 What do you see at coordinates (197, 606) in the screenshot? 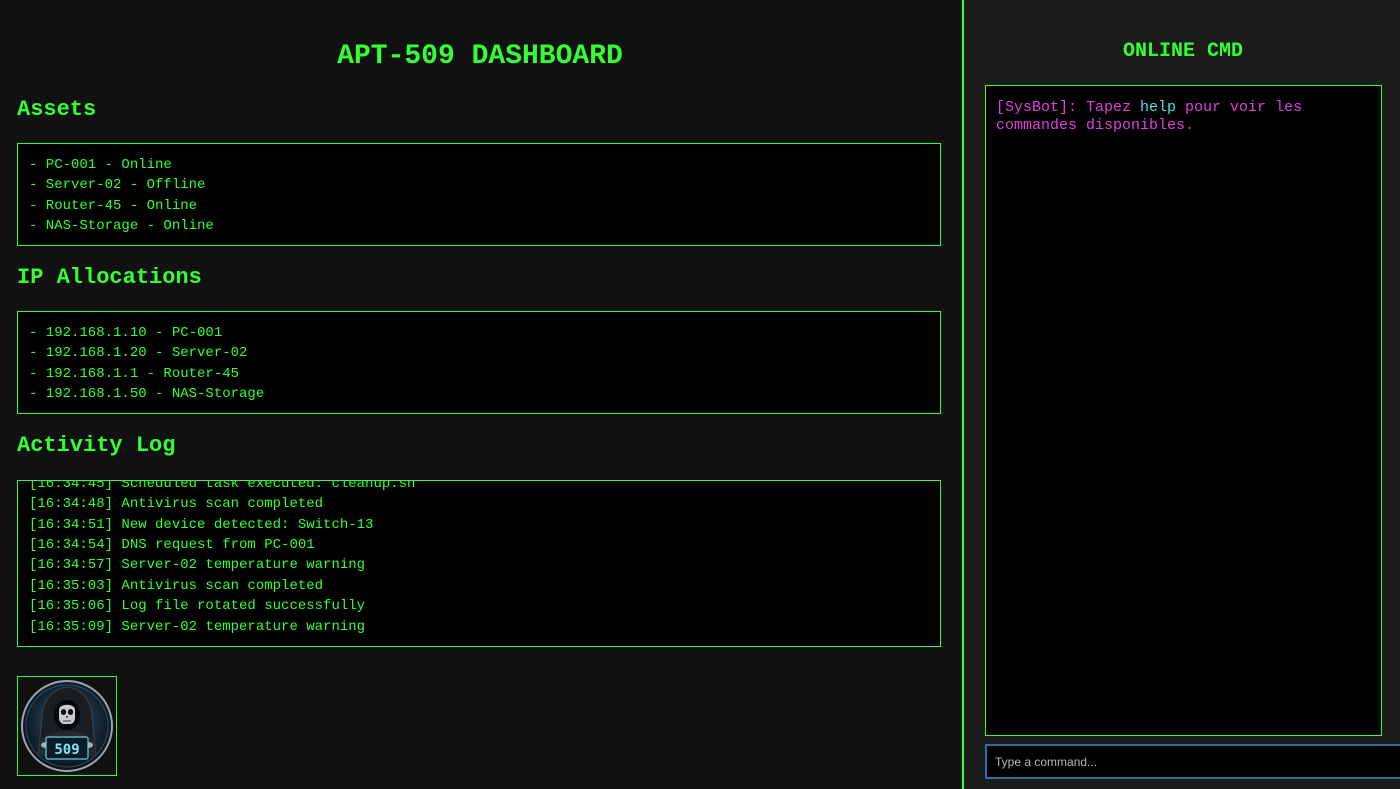
I see `log-entry: [16:35:06] Log file rotated successfully` at bounding box center [197, 606].